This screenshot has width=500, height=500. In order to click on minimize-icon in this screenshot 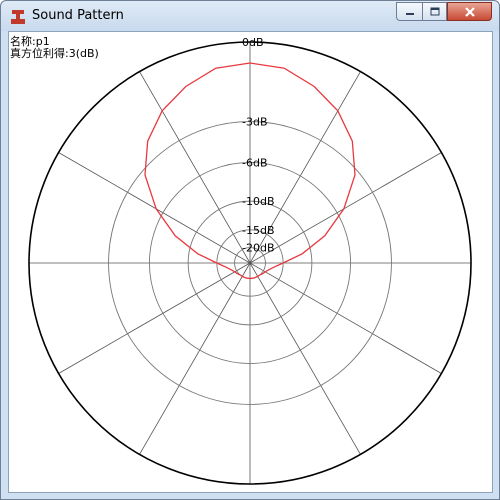, I will do `click(409, 13)`.